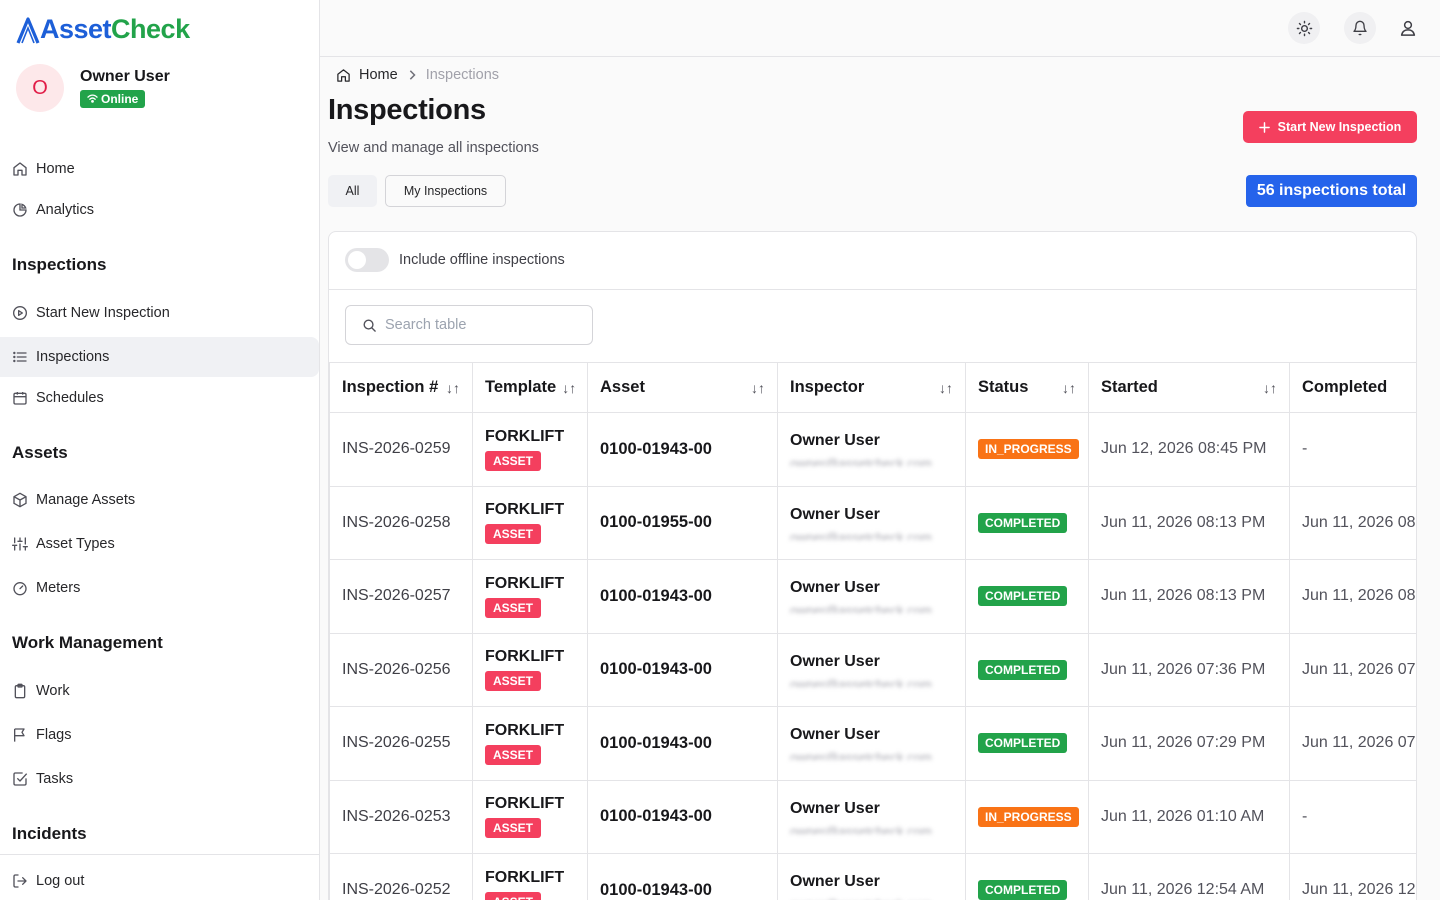 This screenshot has height=900, width=1440. I want to click on filter-all-button: All, so click(352, 191).